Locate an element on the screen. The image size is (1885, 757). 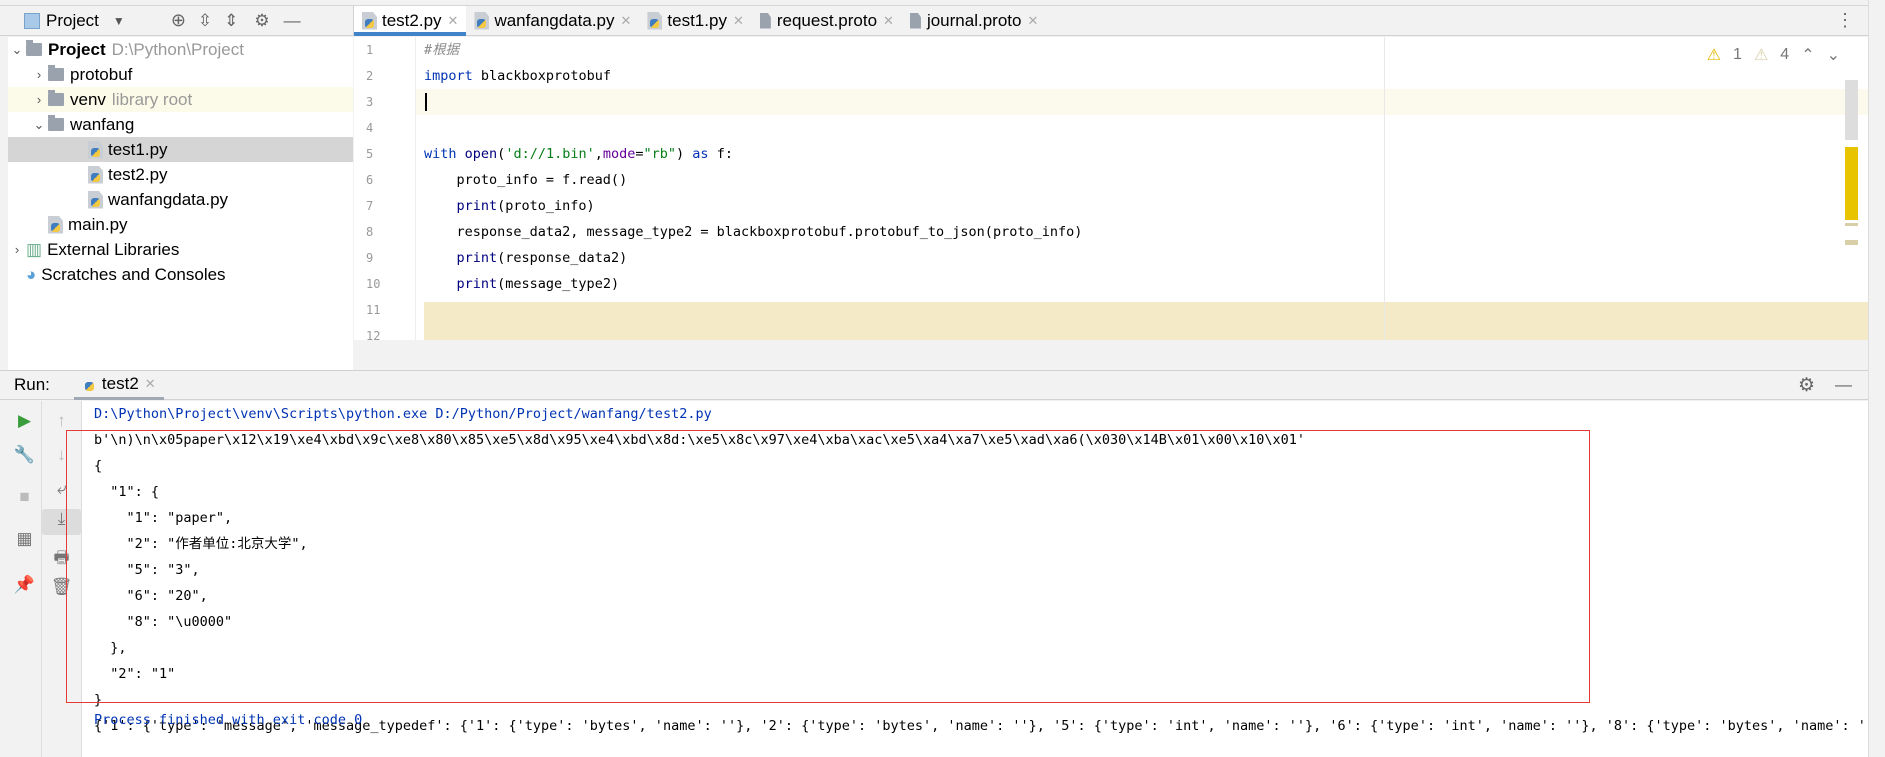
previous-problem-icon: ⌃ is located at coordinates (1807, 55).